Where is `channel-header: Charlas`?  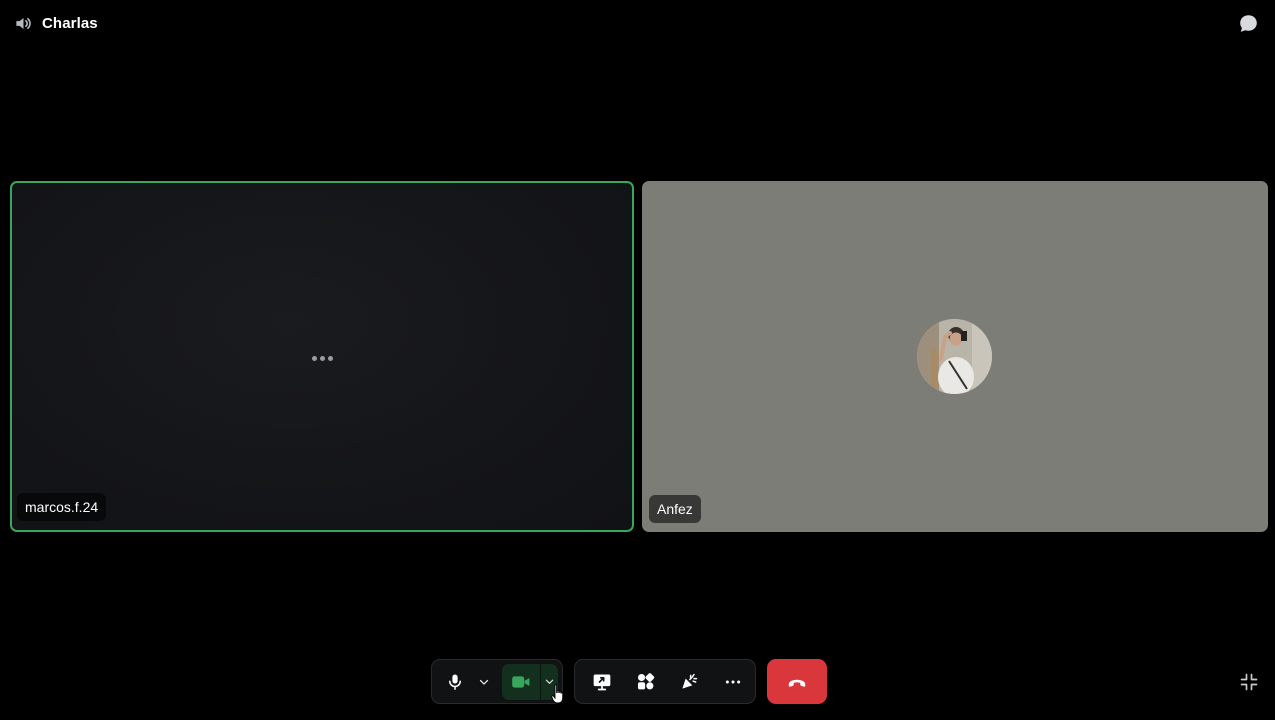 channel-header: Charlas is located at coordinates (56, 23).